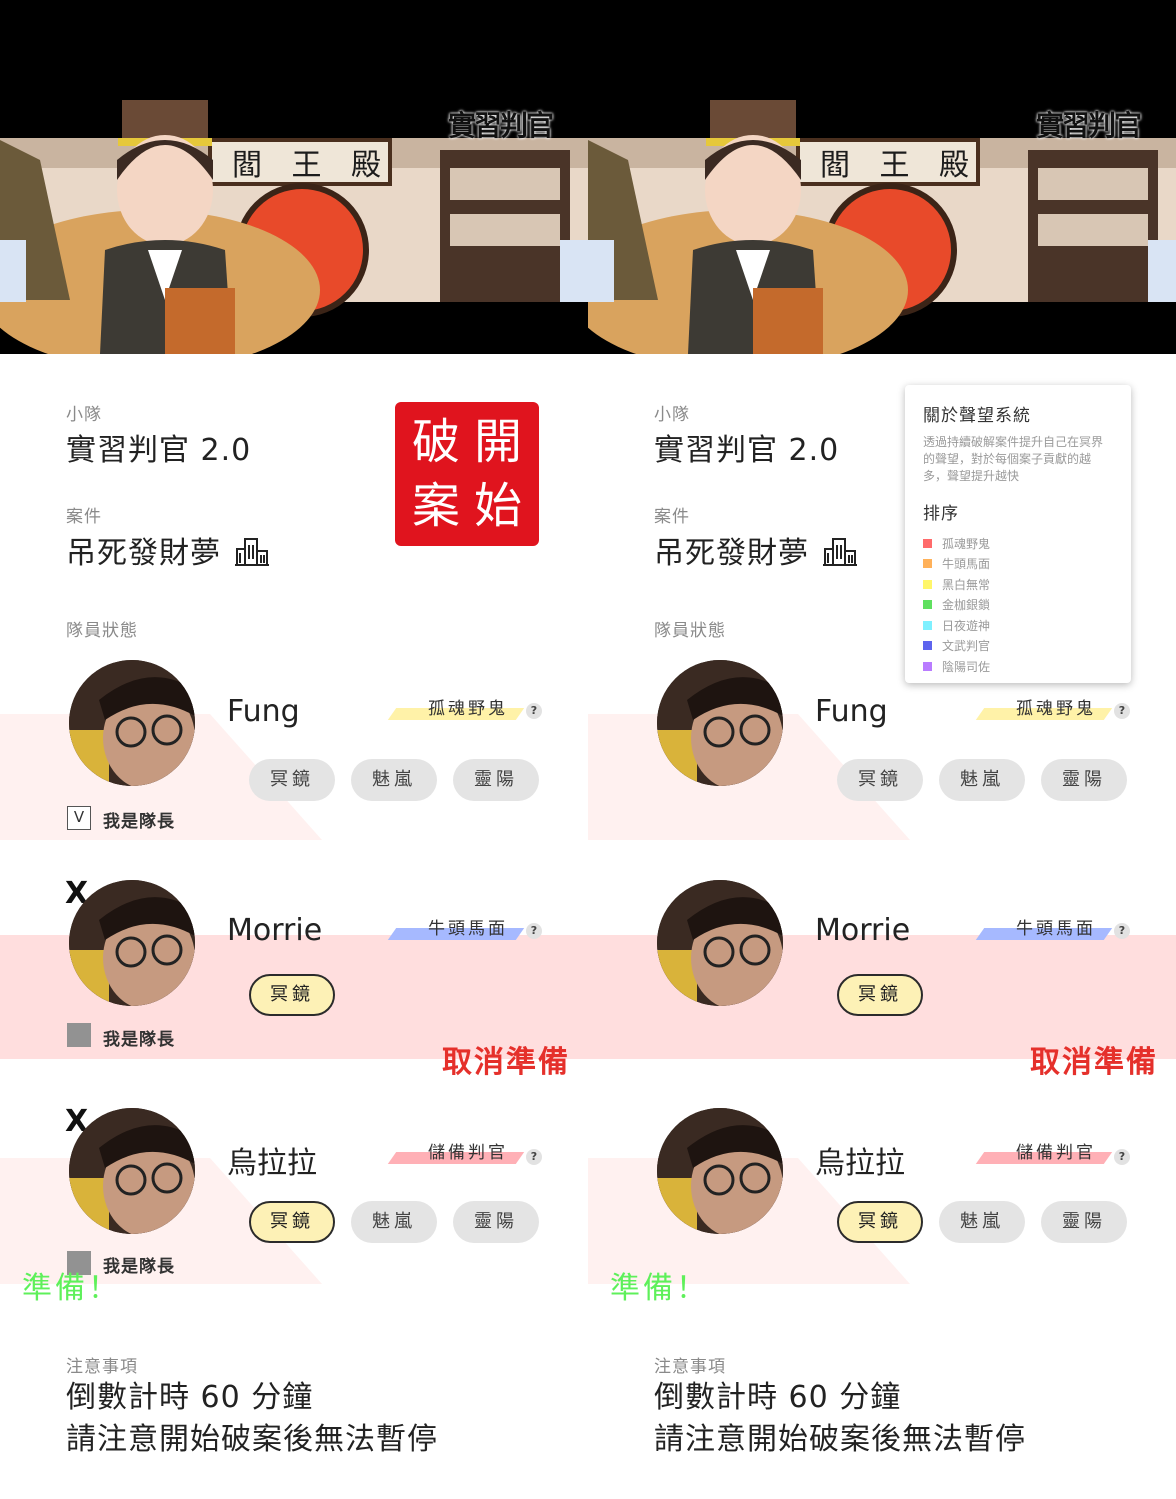  Describe the element at coordinates (966, 543) in the screenshot. I see `rank-label: 孤魂野鬼` at that location.